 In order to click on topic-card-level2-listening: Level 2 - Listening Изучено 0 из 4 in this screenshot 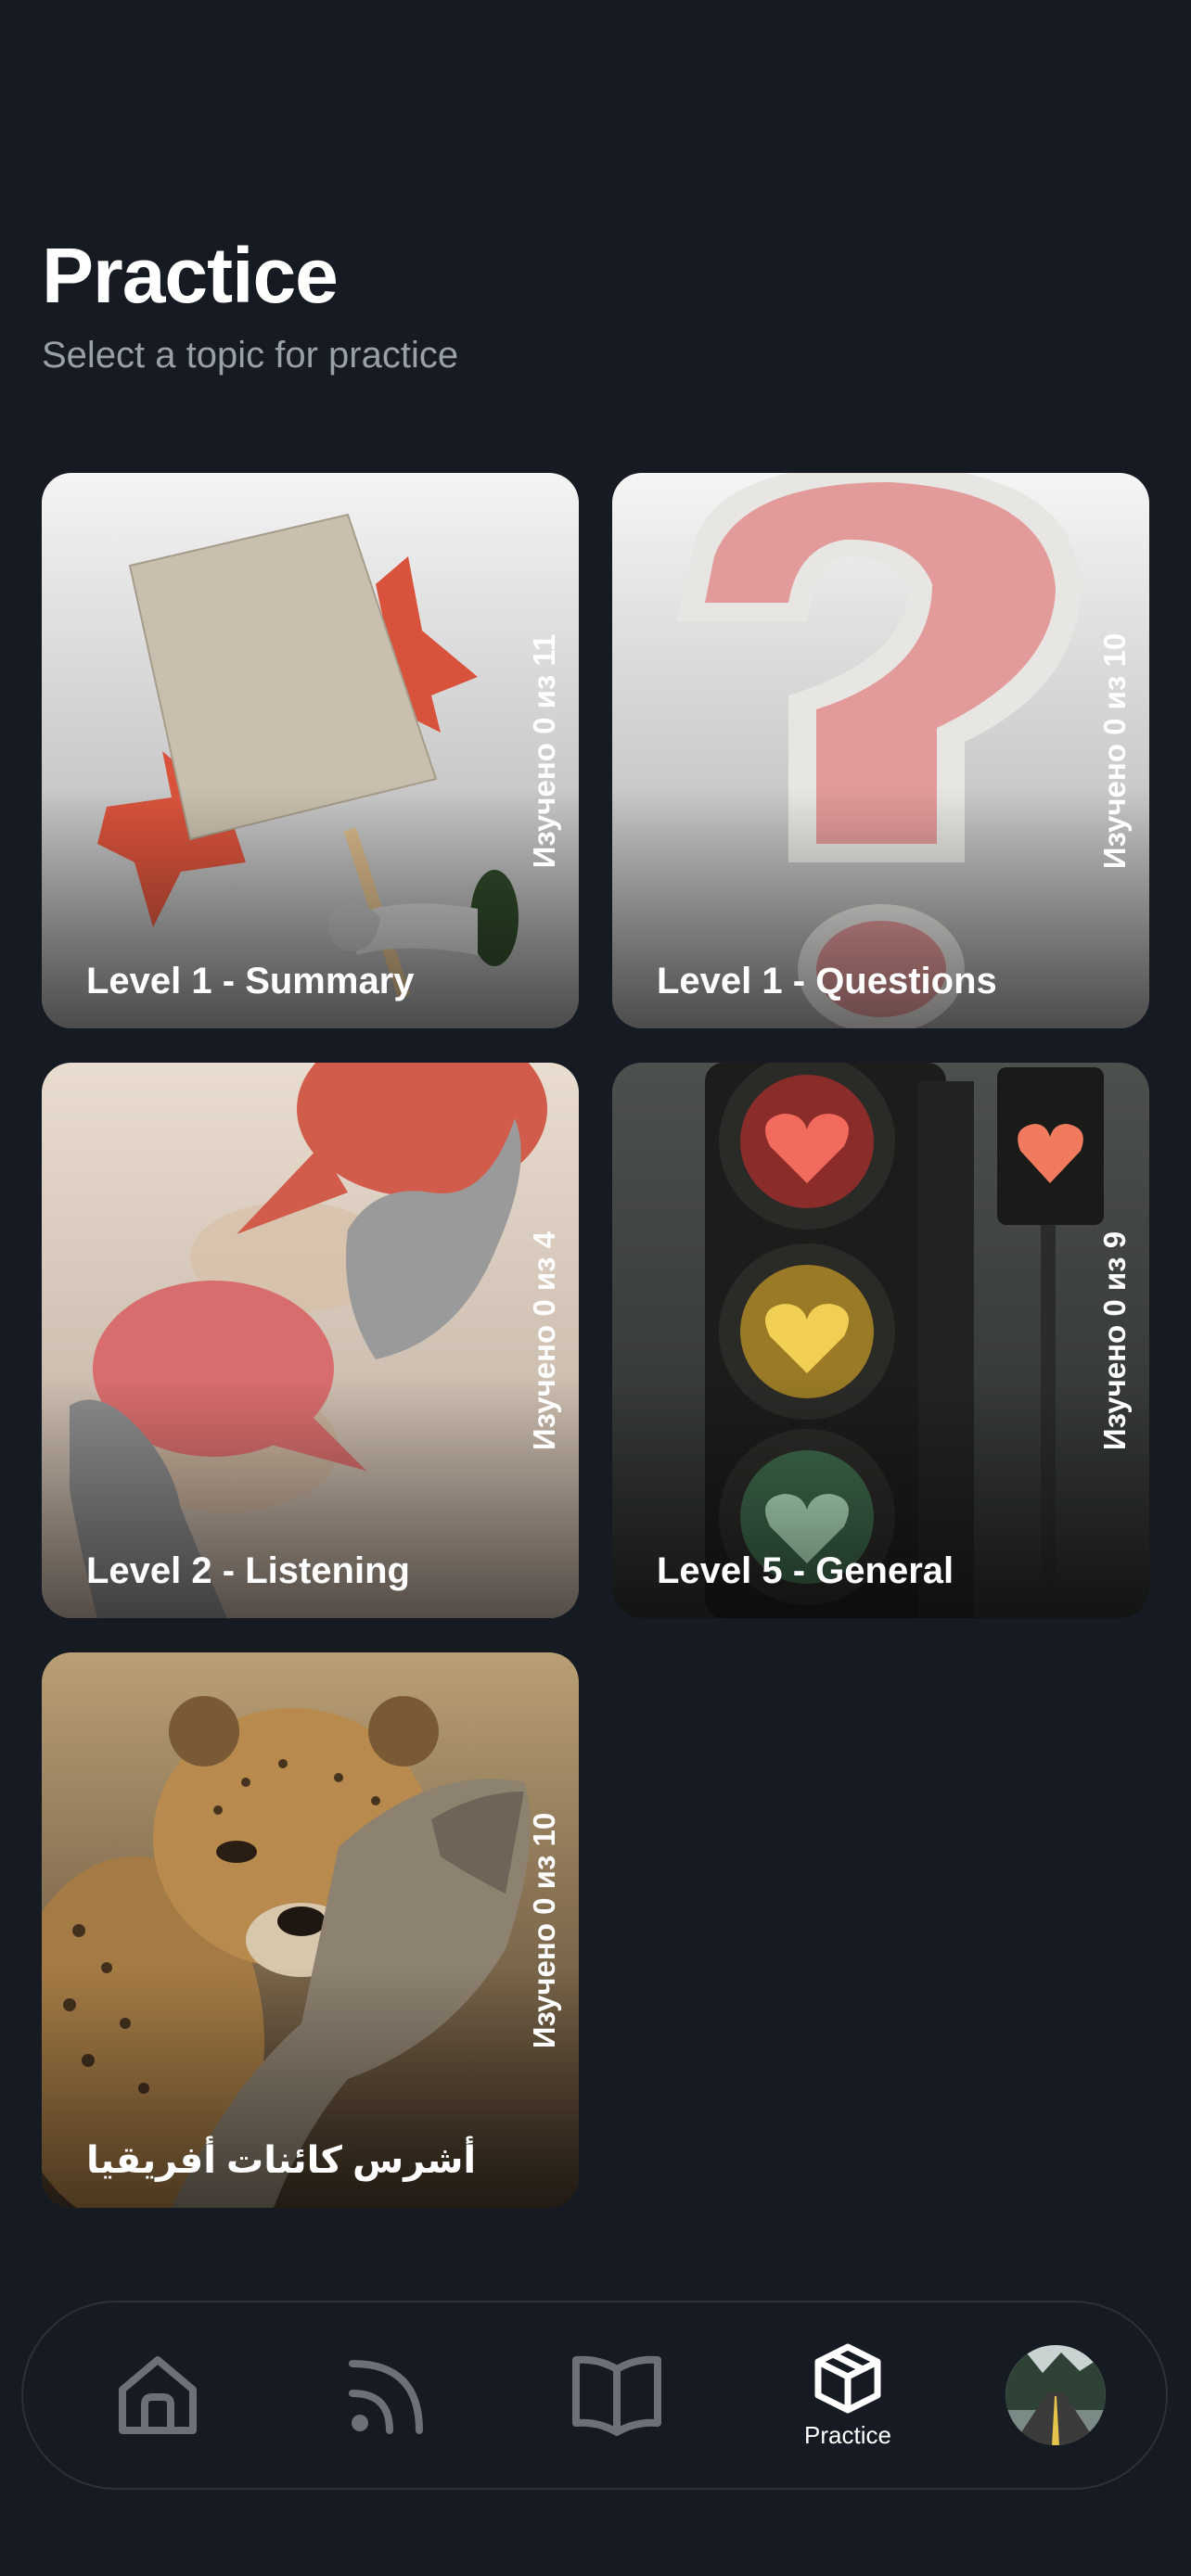, I will do `click(310, 1340)`.